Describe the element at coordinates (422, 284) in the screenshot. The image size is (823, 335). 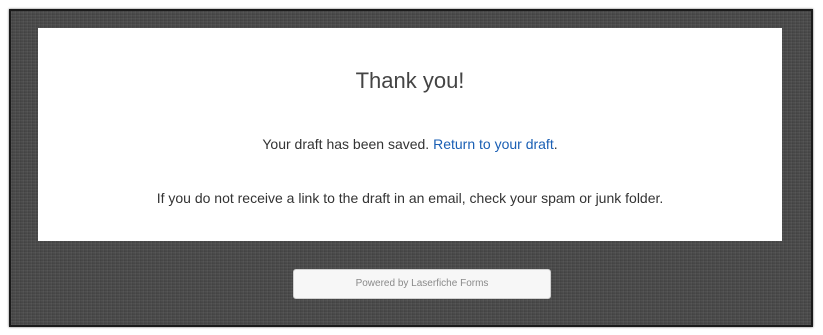
I see `powered-by-badge: Powered by Laserfiche Forms` at that location.